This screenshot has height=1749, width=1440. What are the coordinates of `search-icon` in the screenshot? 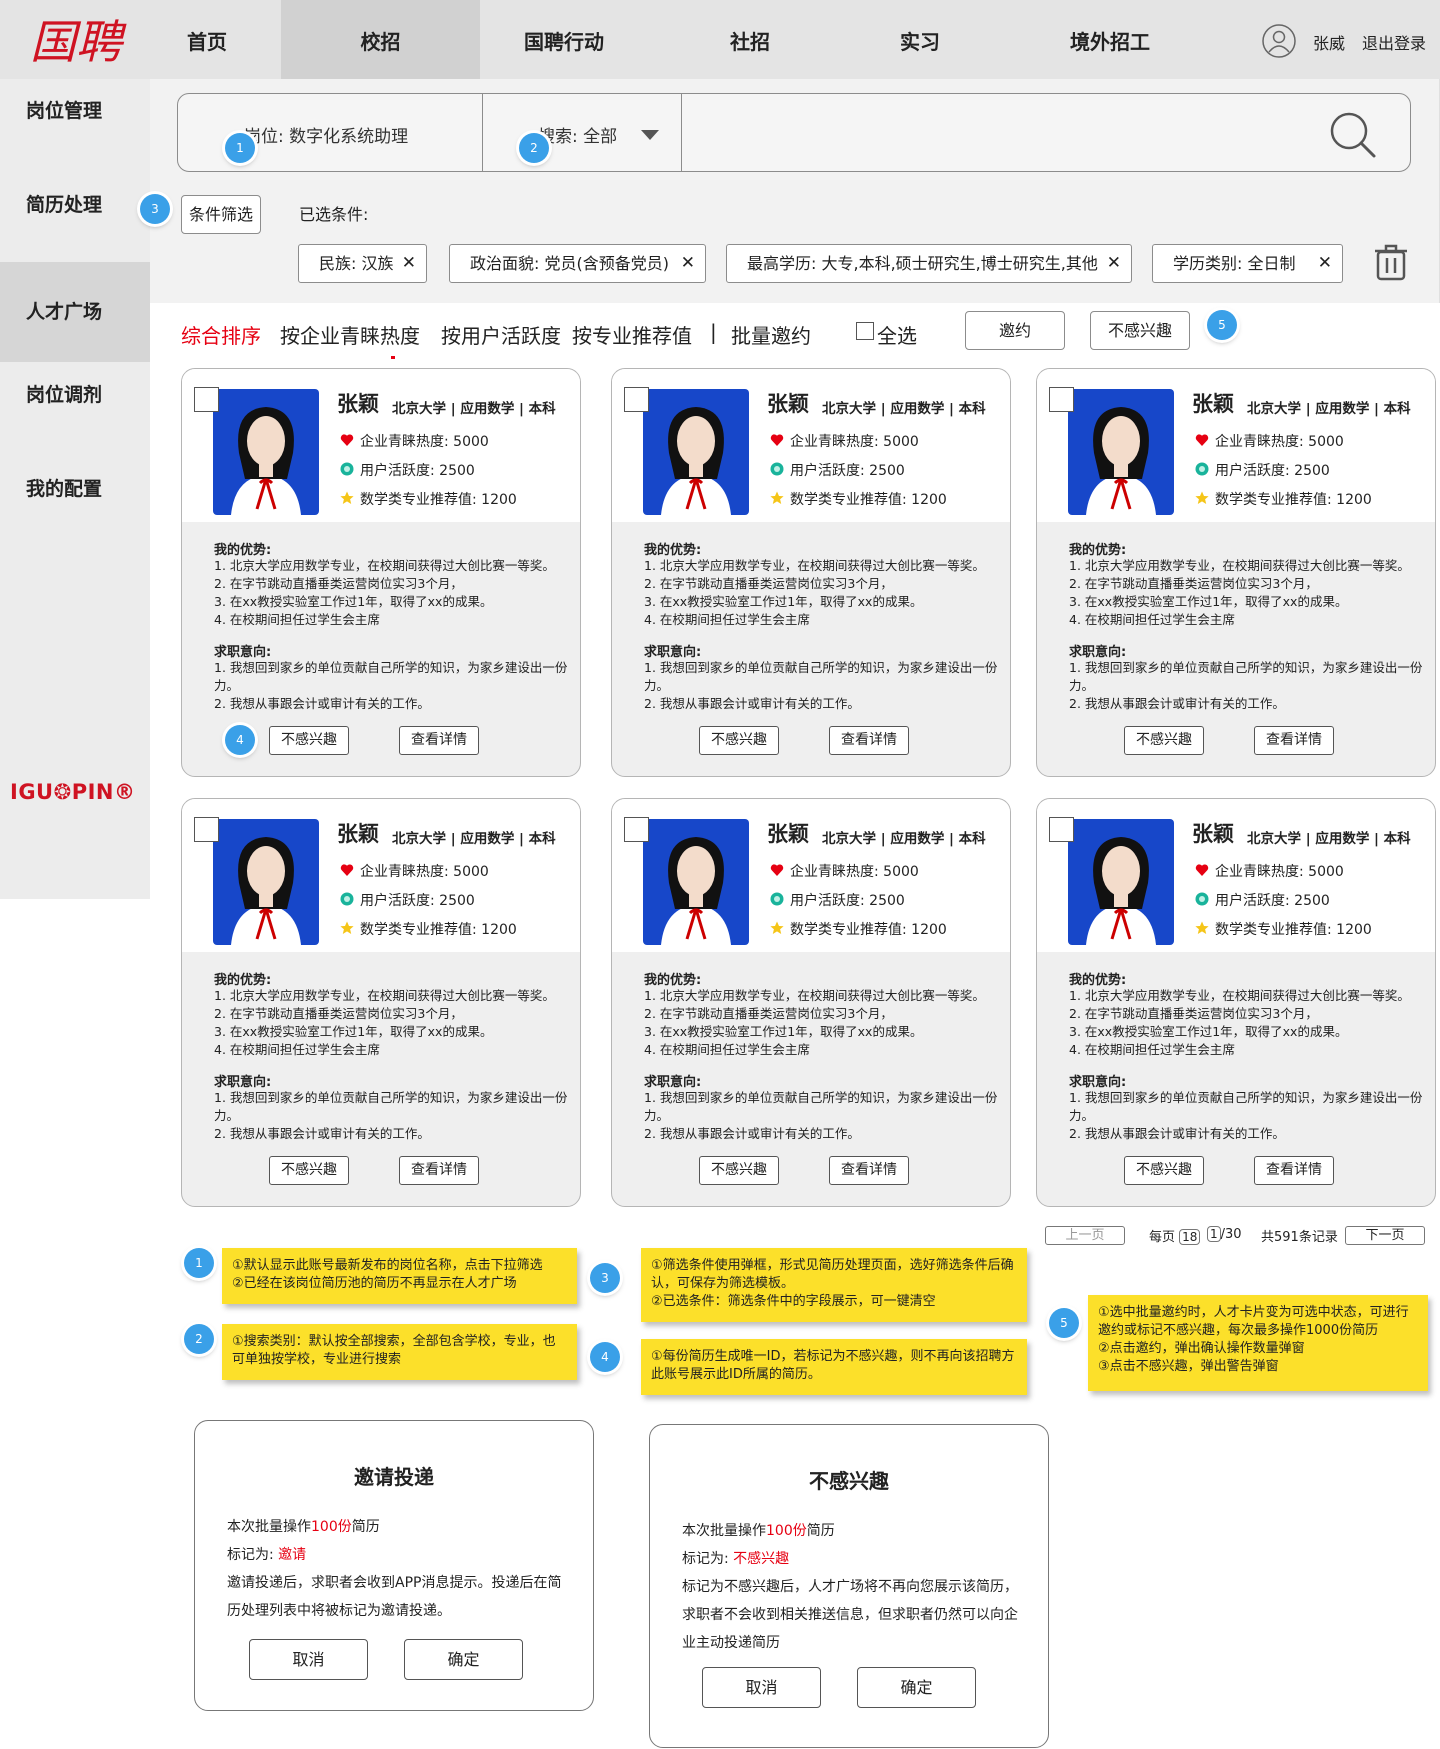 It's located at (1353, 135).